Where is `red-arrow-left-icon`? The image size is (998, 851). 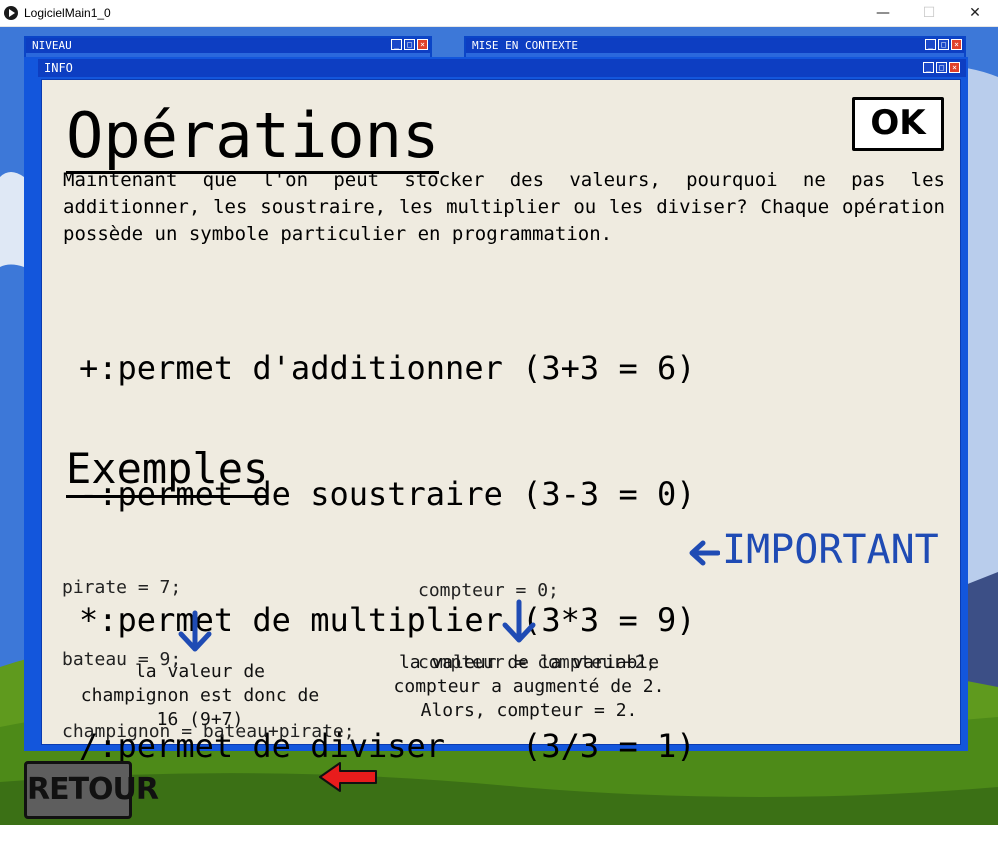 red-arrow-left-icon is located at coordinates (349, 777).